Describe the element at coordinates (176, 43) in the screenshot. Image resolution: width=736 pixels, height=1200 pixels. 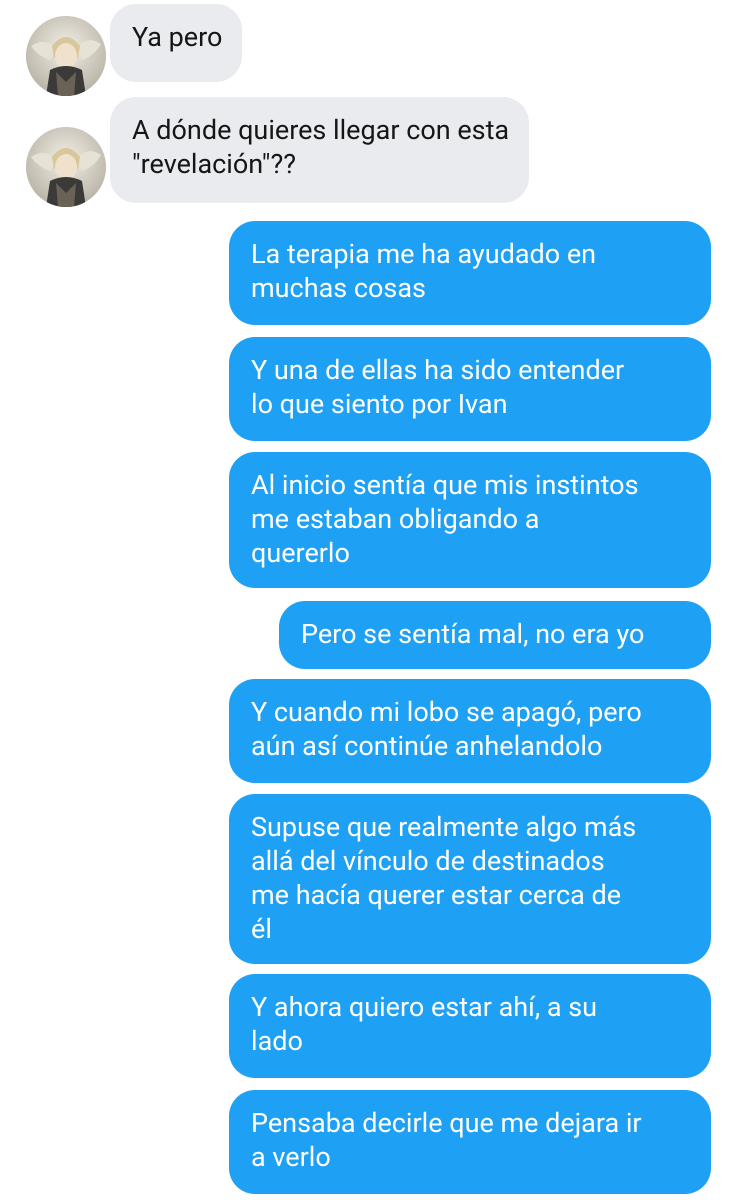
I see `received-message: Ya pero` at that location.